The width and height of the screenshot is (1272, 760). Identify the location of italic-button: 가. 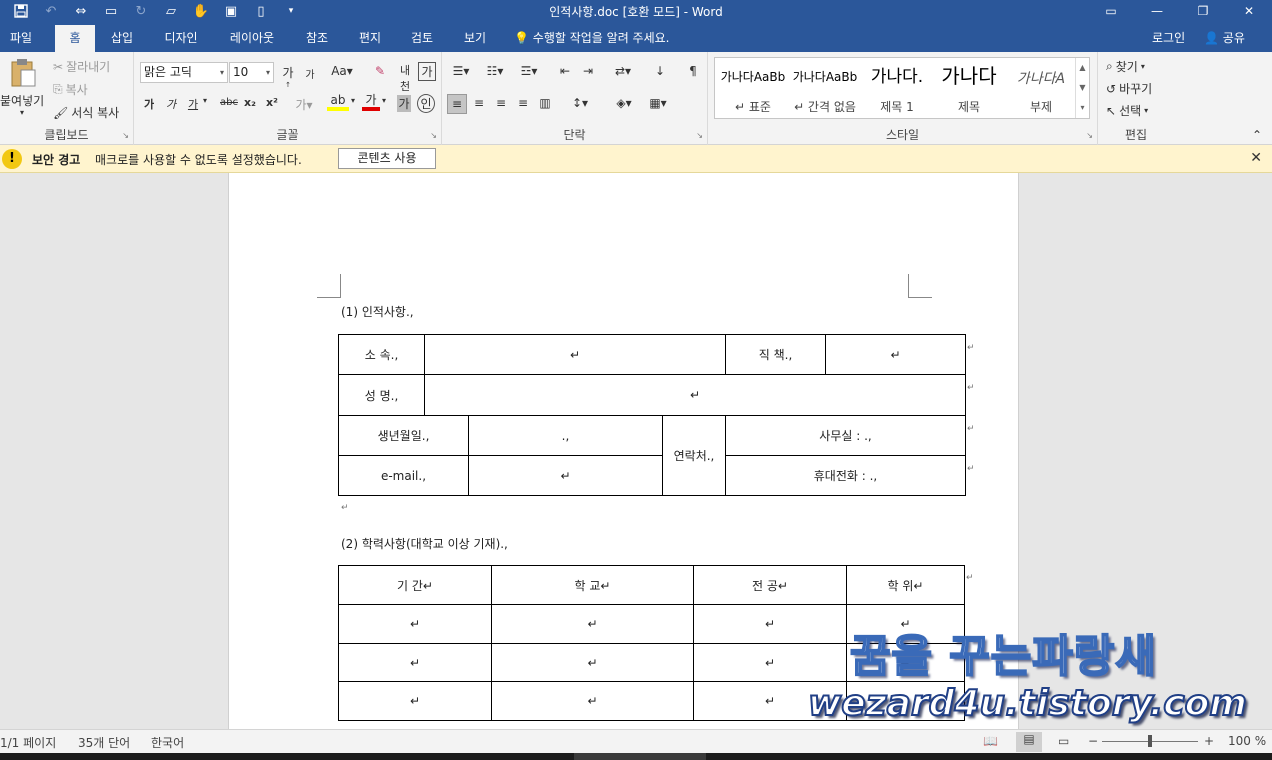
(171, 104).